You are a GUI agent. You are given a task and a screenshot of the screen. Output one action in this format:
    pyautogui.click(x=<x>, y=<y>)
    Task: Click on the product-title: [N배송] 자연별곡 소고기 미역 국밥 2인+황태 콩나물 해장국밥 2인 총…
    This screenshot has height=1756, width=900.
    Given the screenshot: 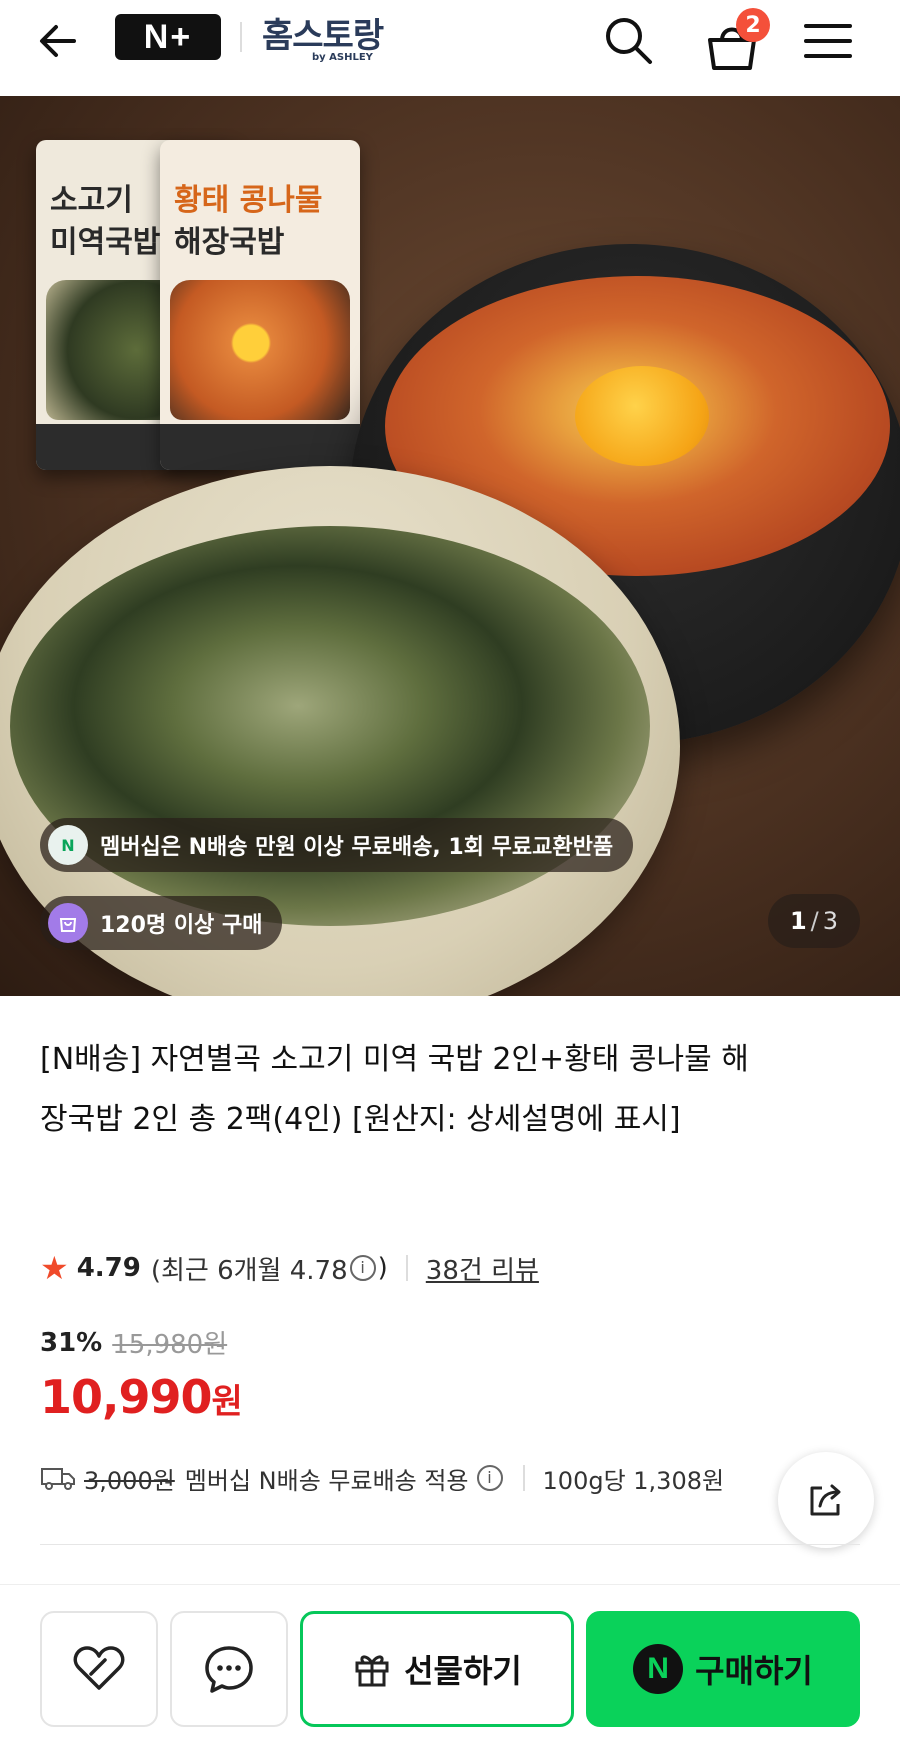 What is the action you would take?
    pyautogui.click(x=394, y=1089)
    